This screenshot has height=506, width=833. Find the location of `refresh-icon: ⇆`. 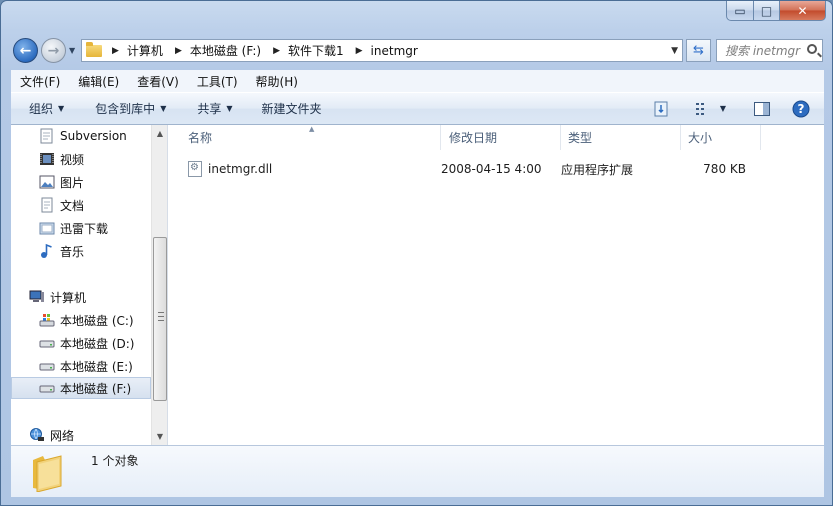

refresh-icon: ⇆ is located at coordinates (698, 50).